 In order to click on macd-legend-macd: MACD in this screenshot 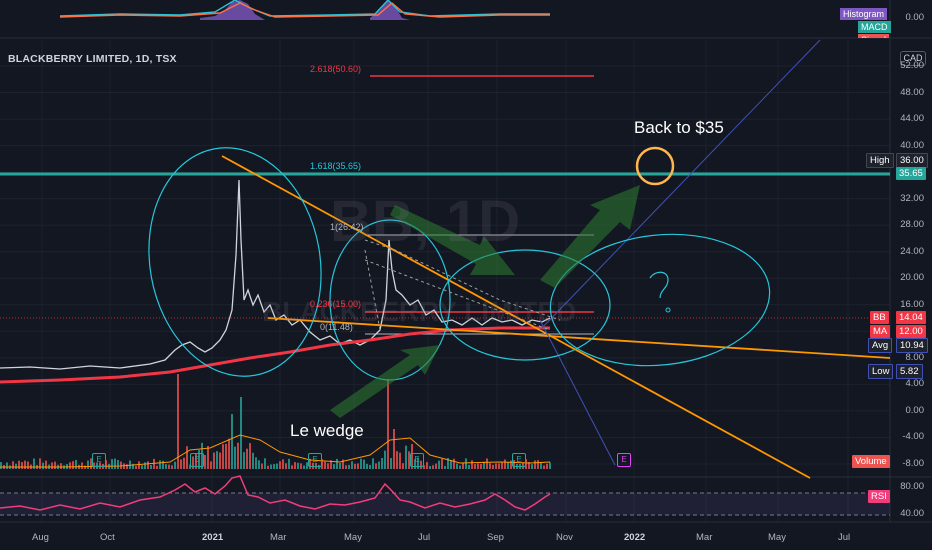, I will do `click(874, 27)`.